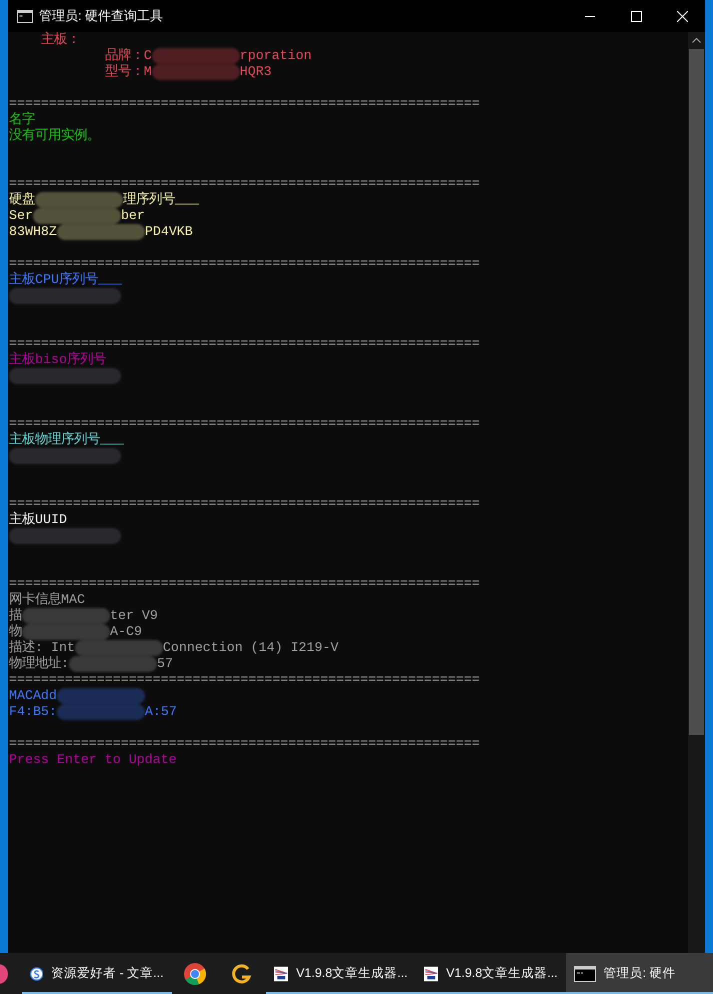  Describe the element at coordinates (636, 16) in the screenshot. I see `maximize-icon` at that location.